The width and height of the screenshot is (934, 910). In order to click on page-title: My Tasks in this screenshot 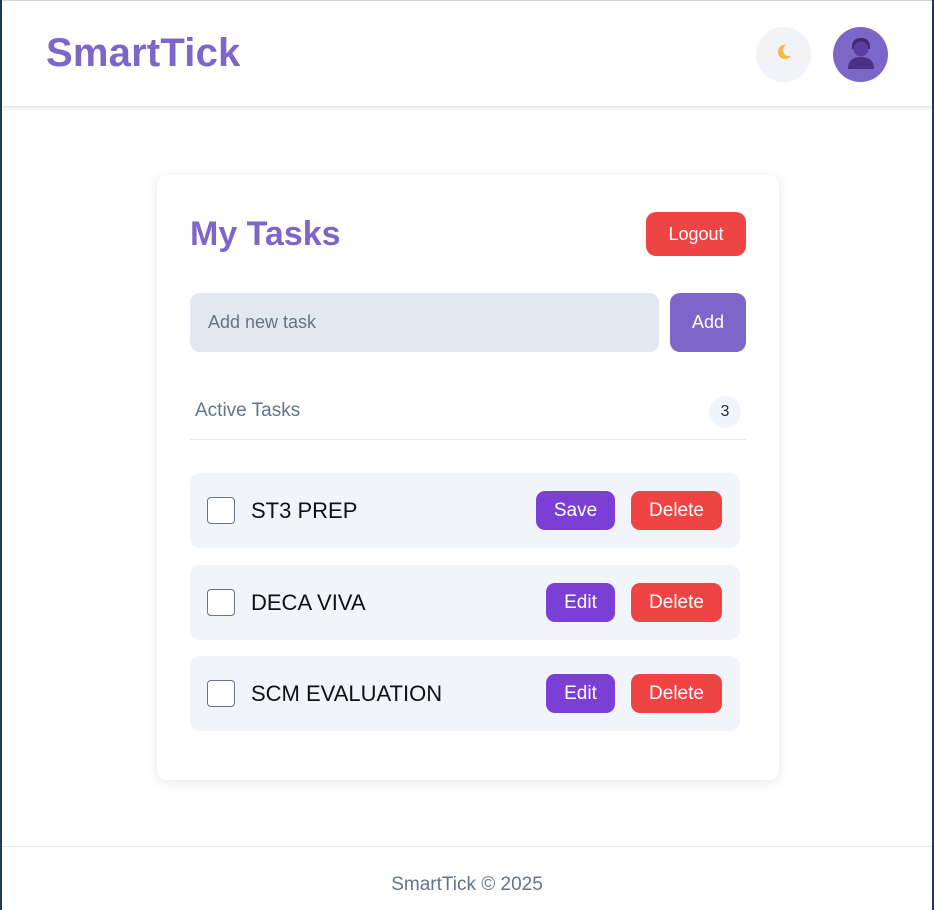, I will do `click(265, 234)`.